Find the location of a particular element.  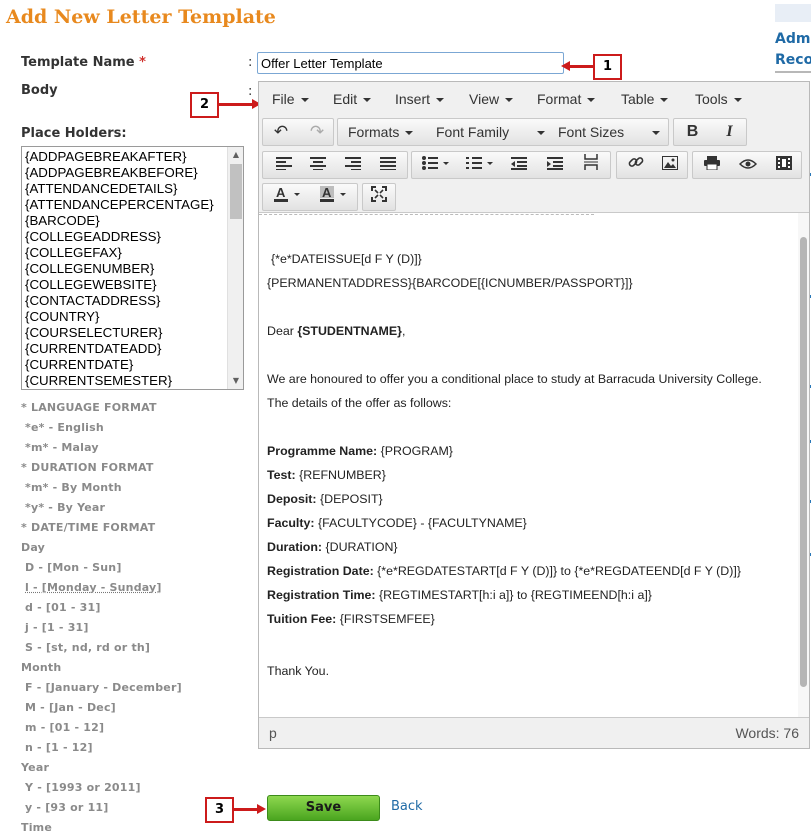

menu-tools: Tools is located at coordinates (718, 99).